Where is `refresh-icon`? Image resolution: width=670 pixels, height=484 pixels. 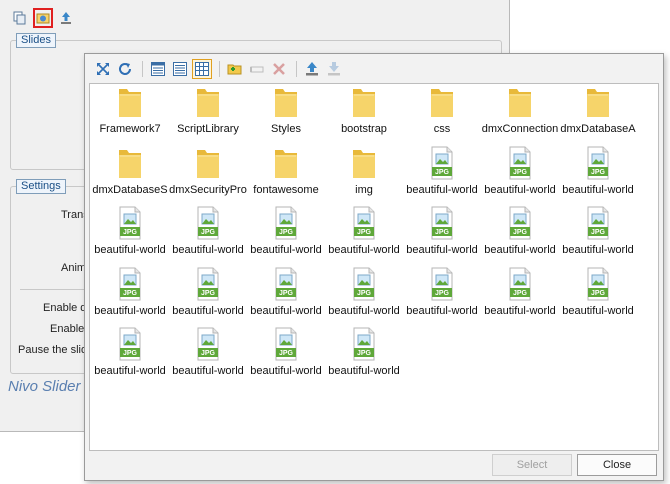
refresh-icon is located at coordinates (125, 69).